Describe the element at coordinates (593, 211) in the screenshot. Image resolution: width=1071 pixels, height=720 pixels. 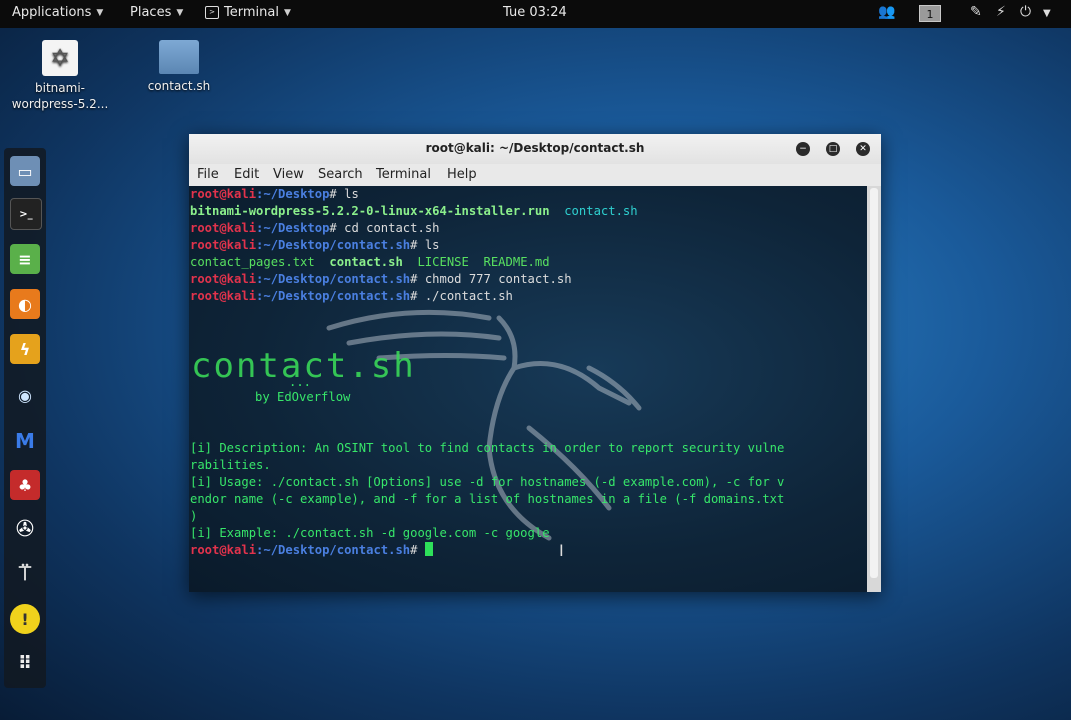
I see `output-dir: contact.sh` at that location.